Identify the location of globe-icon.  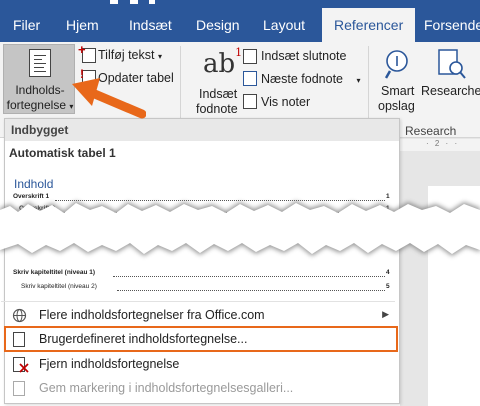
(19, 315).